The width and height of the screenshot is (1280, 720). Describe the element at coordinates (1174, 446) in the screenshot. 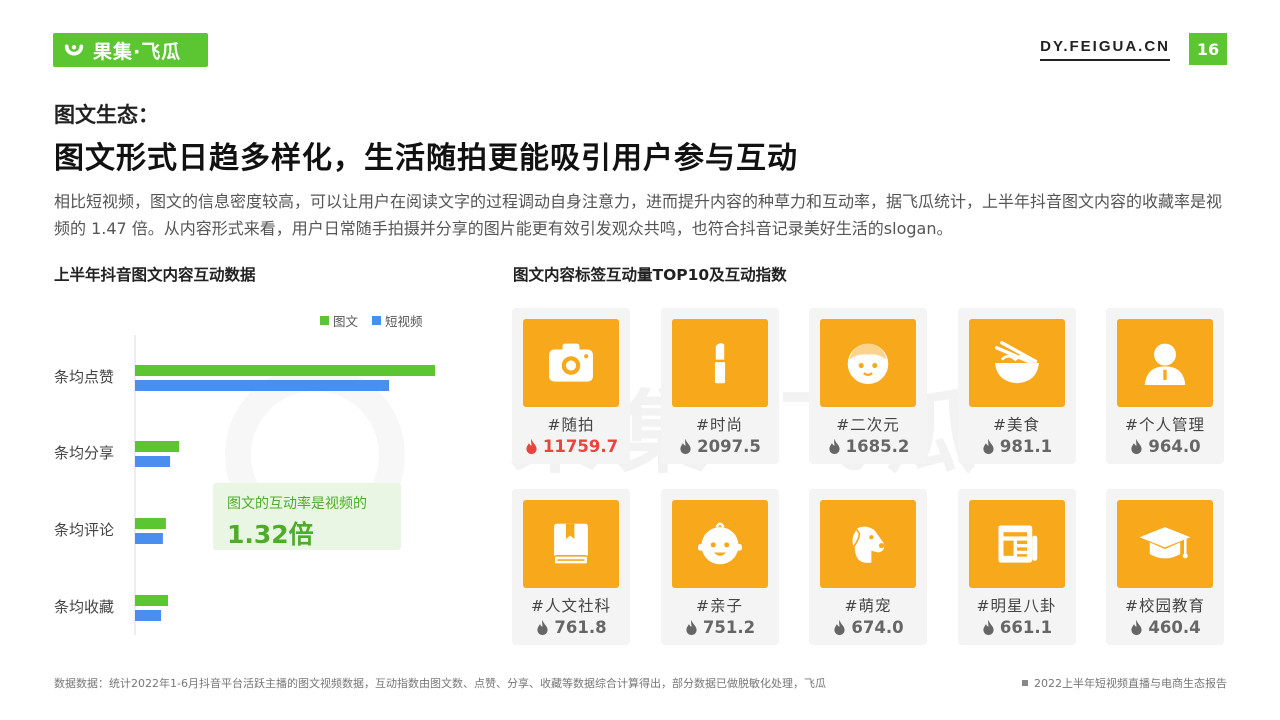

I see `tag-score-value: 964.0` at that location.